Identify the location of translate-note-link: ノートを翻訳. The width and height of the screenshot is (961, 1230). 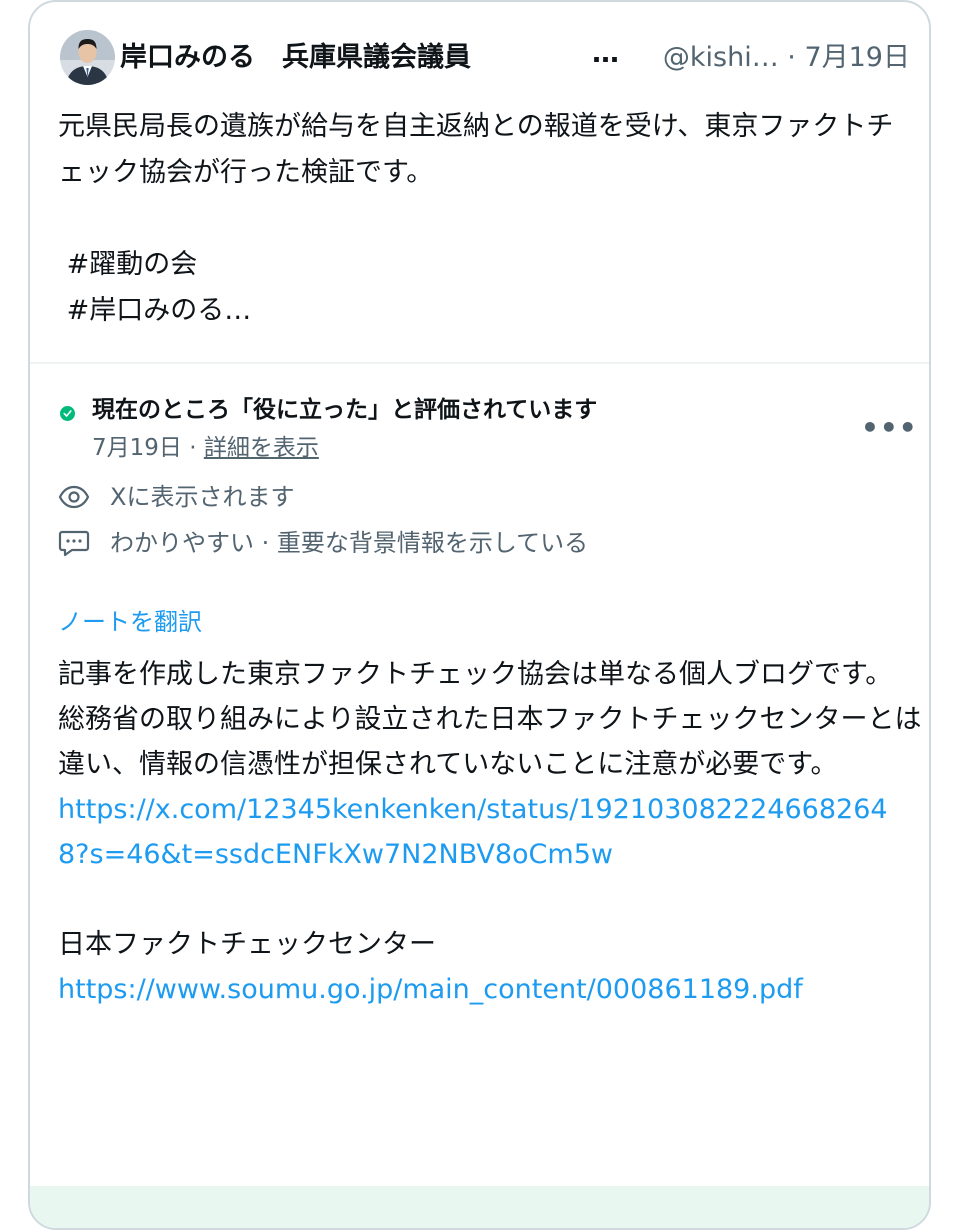
(130, 622).